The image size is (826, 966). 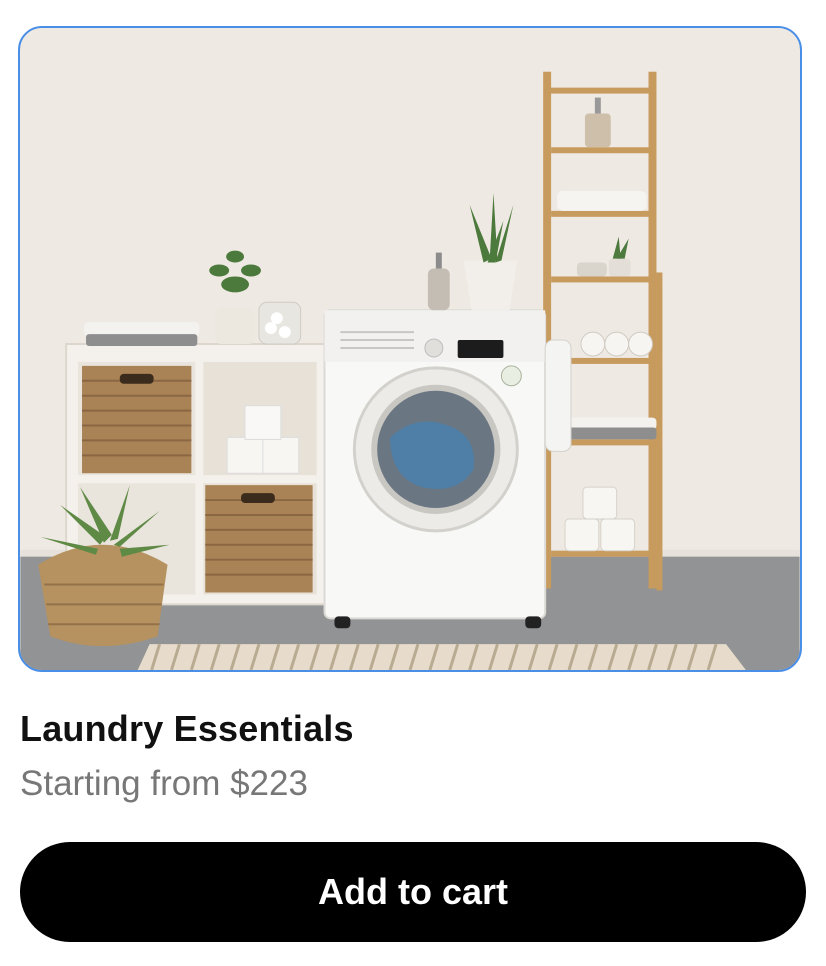 I want to click on rug, so click(x=441, y=656).